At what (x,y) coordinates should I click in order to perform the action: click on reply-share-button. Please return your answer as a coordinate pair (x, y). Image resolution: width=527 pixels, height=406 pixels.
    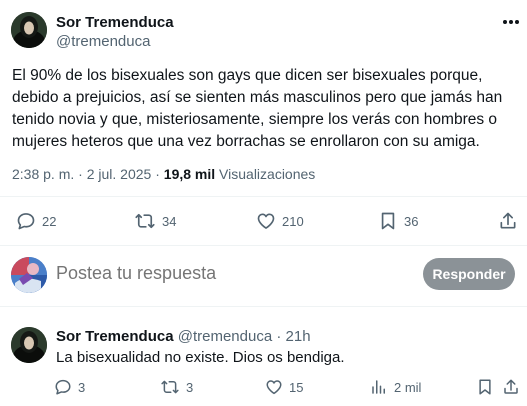
    Looking at the image, I should click on (511, 387).